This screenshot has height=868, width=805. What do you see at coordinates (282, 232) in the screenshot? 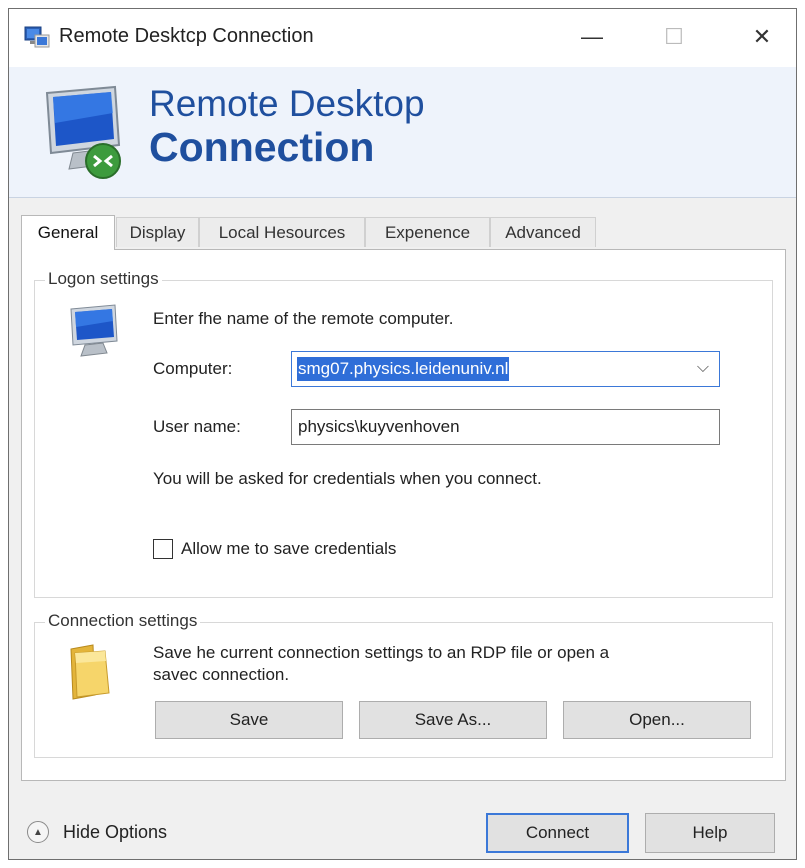
I see `tab-local-resources: Local Hesources` at bounding box center [282, 232].